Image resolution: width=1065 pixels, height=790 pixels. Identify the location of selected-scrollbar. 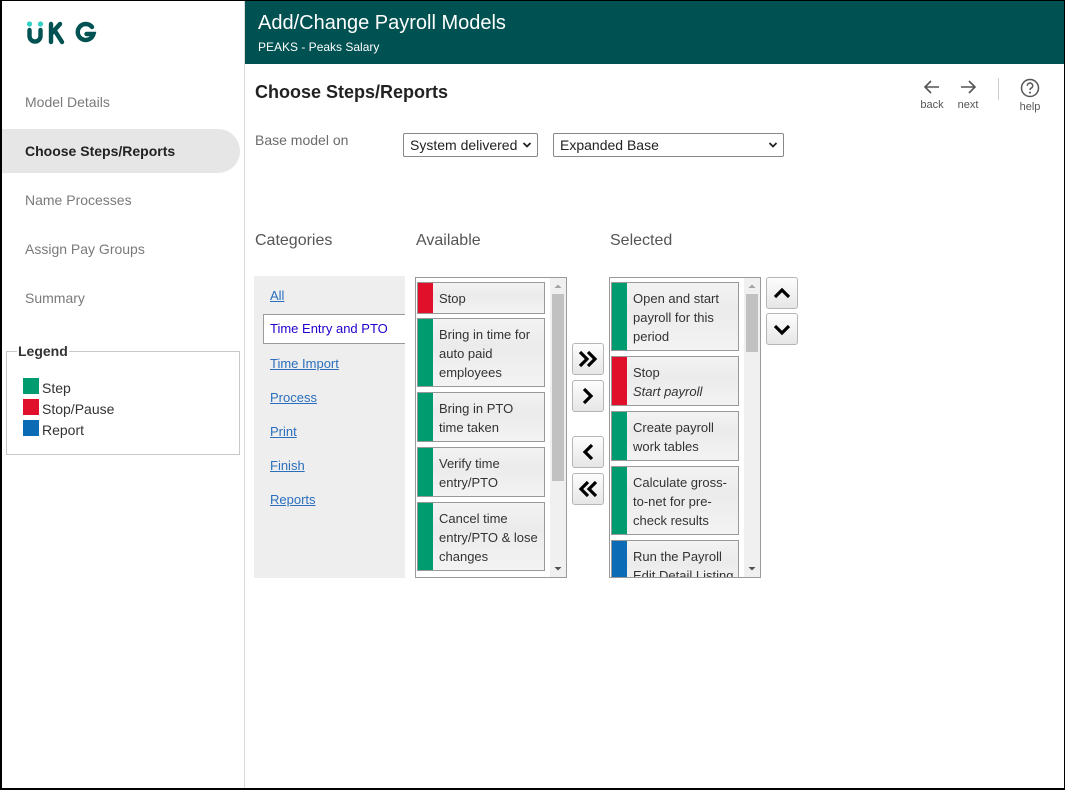
(752, 427).